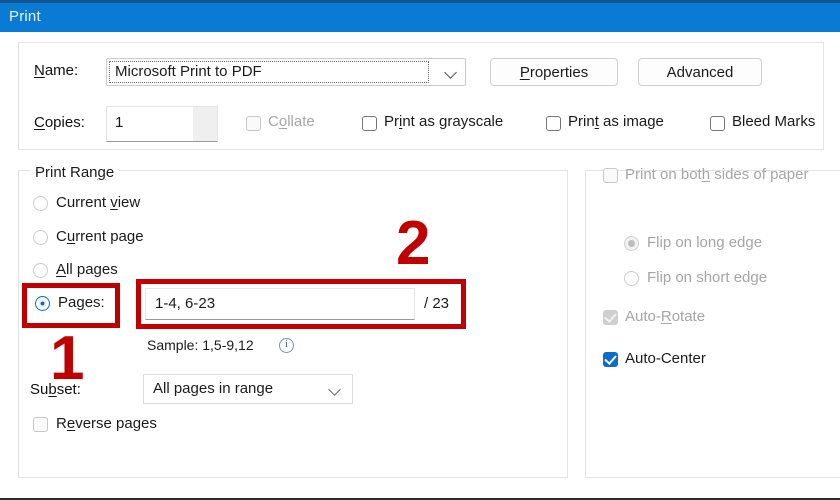 The image size is (840, 500). I want to click on print-as-grayscale-checkbox, so click(369, 123).